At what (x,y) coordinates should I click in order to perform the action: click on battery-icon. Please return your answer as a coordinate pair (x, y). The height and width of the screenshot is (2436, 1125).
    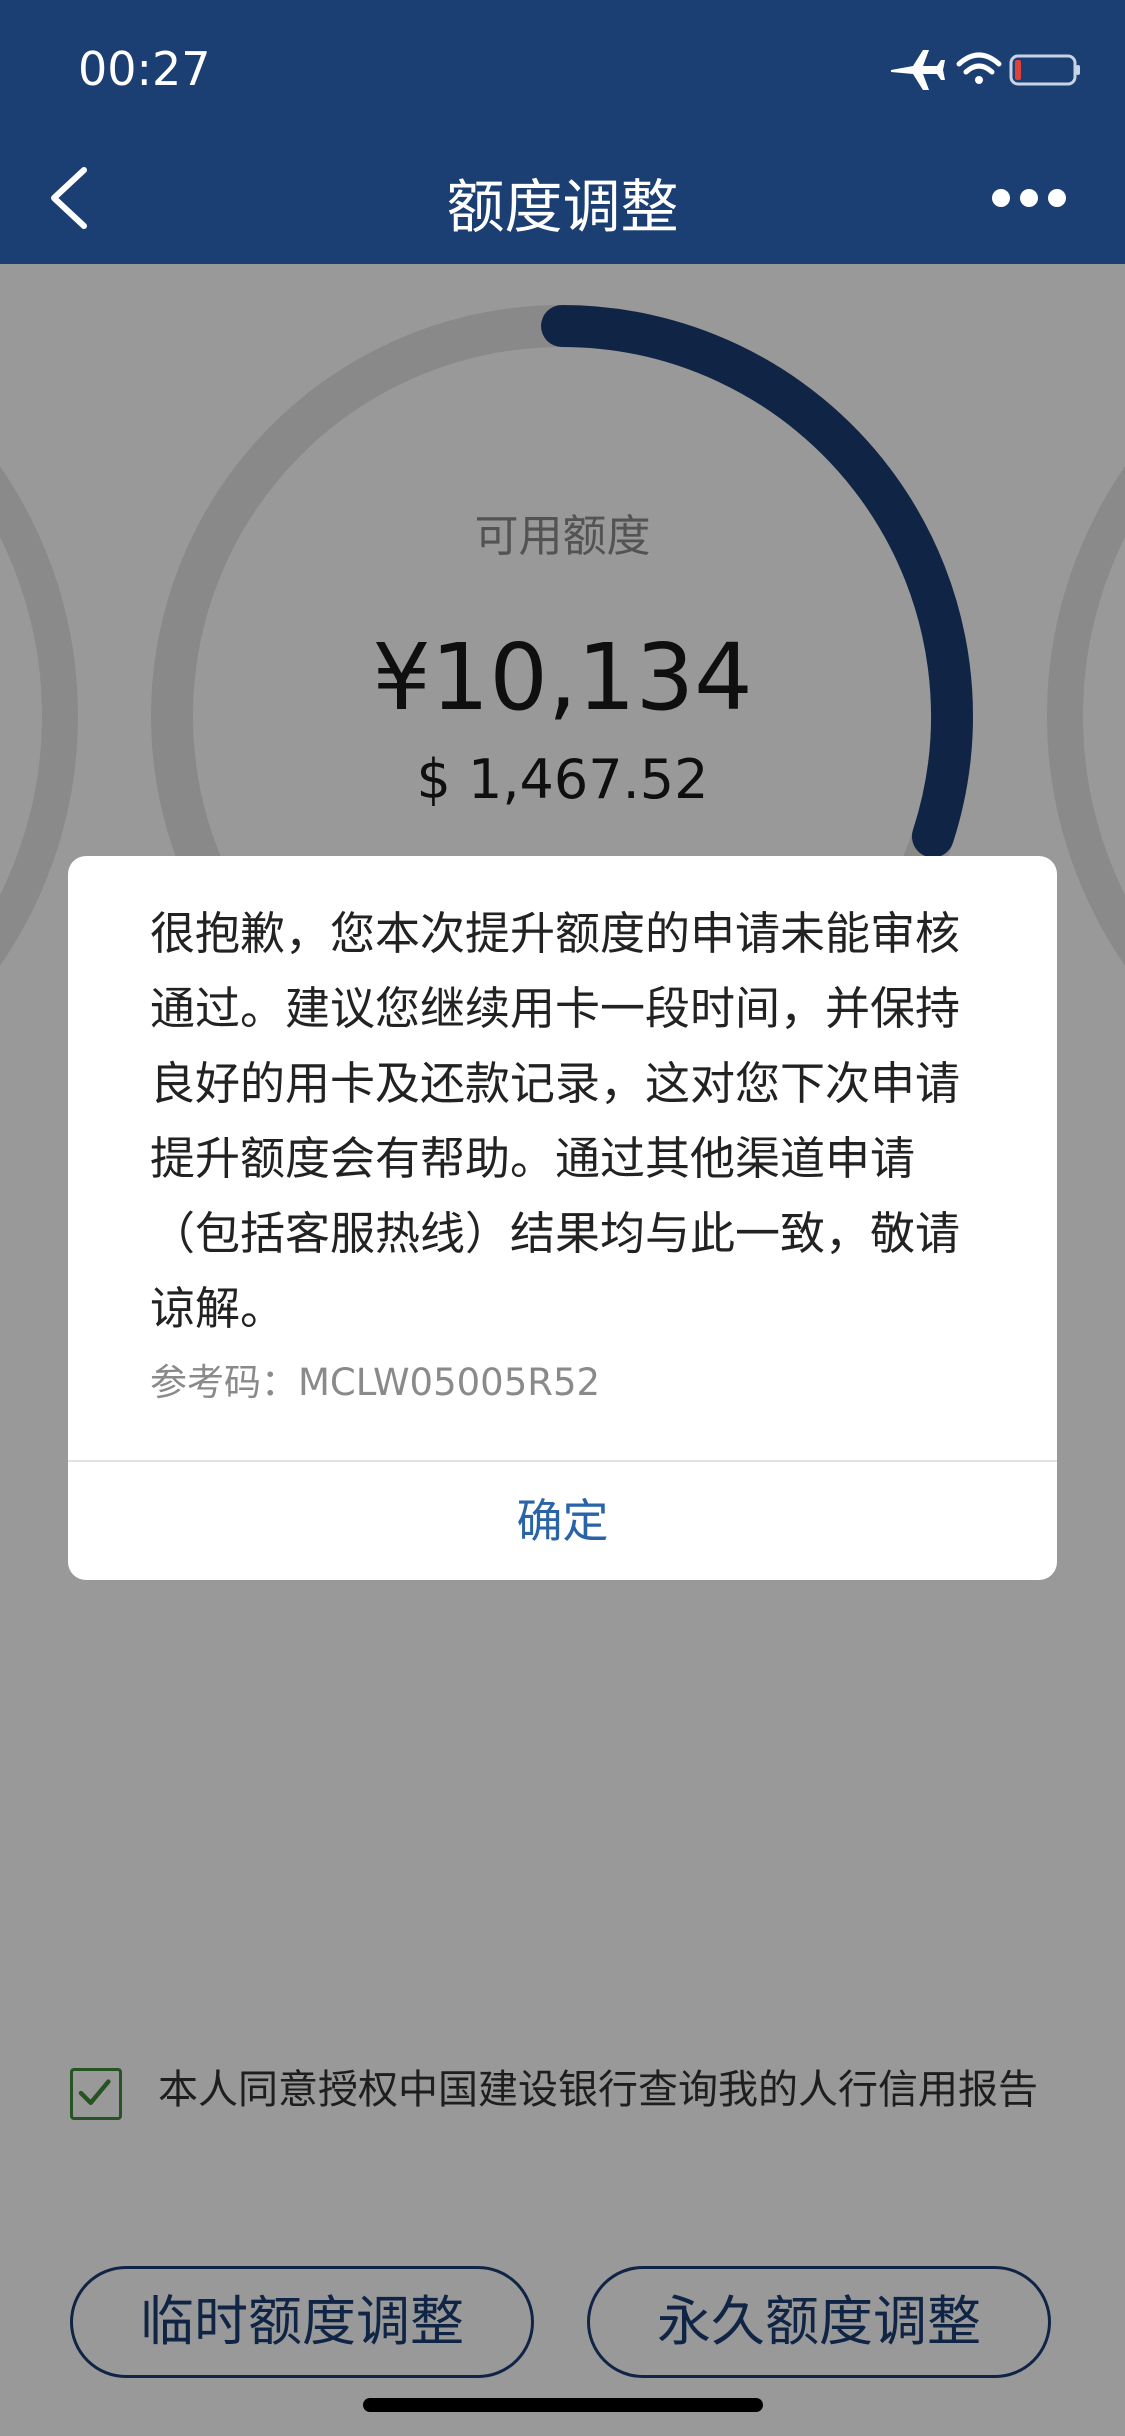
    Looking at the image, I should click on (1044, 70).